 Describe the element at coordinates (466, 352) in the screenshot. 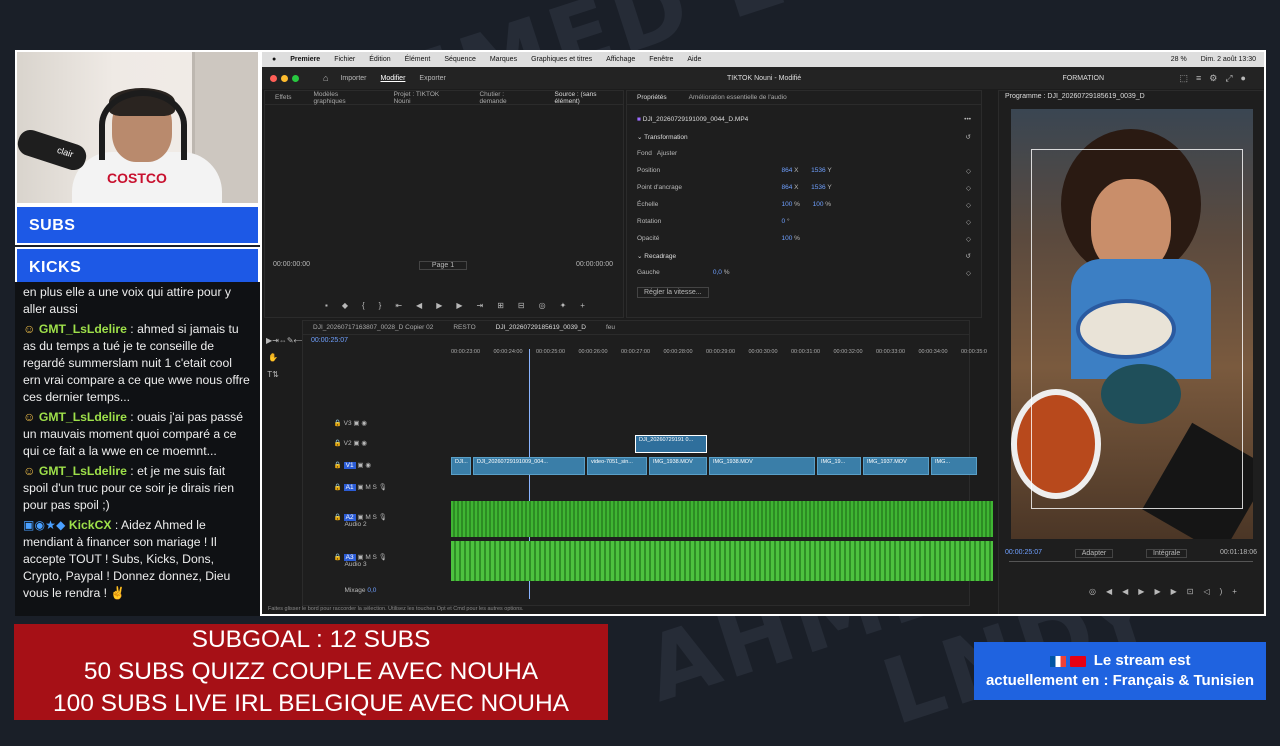

I see `ruler-tick-label: 00:00:23:00` at that location.